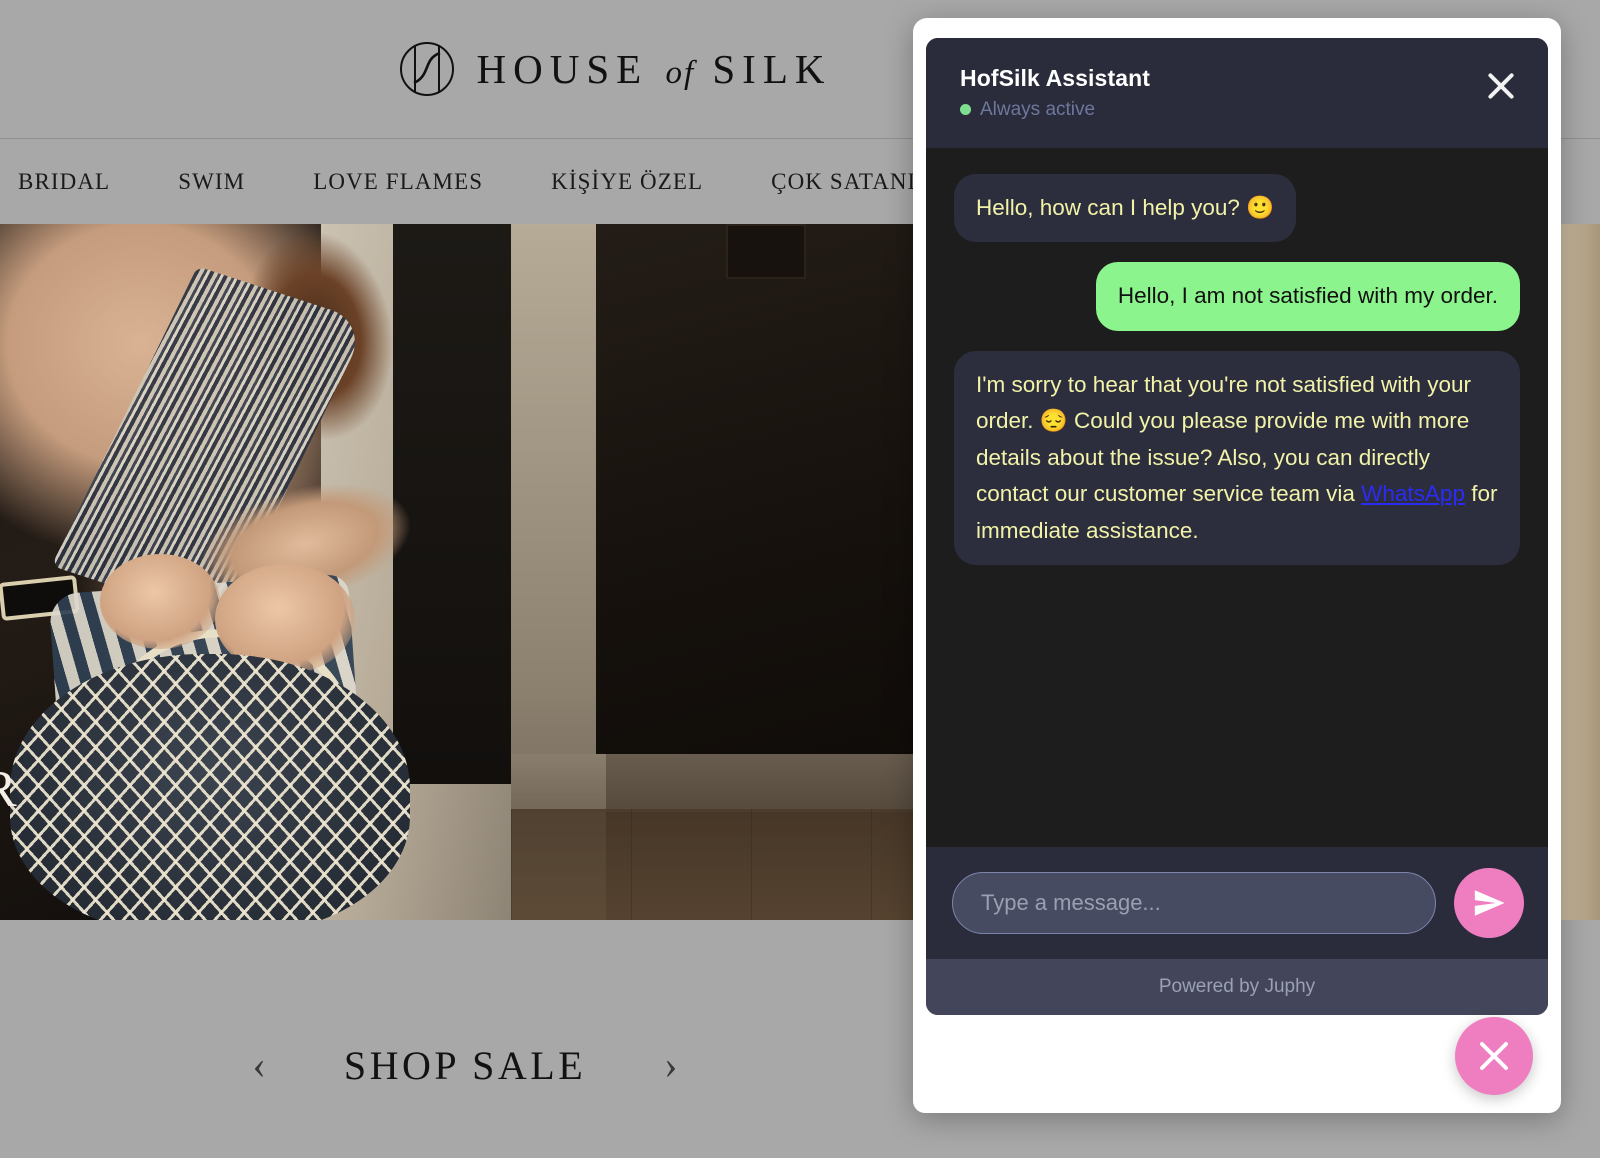 This screenshot has height=1158, width=1600. I want to click on chat-header: HofSilk Assistant Always active, so click(1237, 93).